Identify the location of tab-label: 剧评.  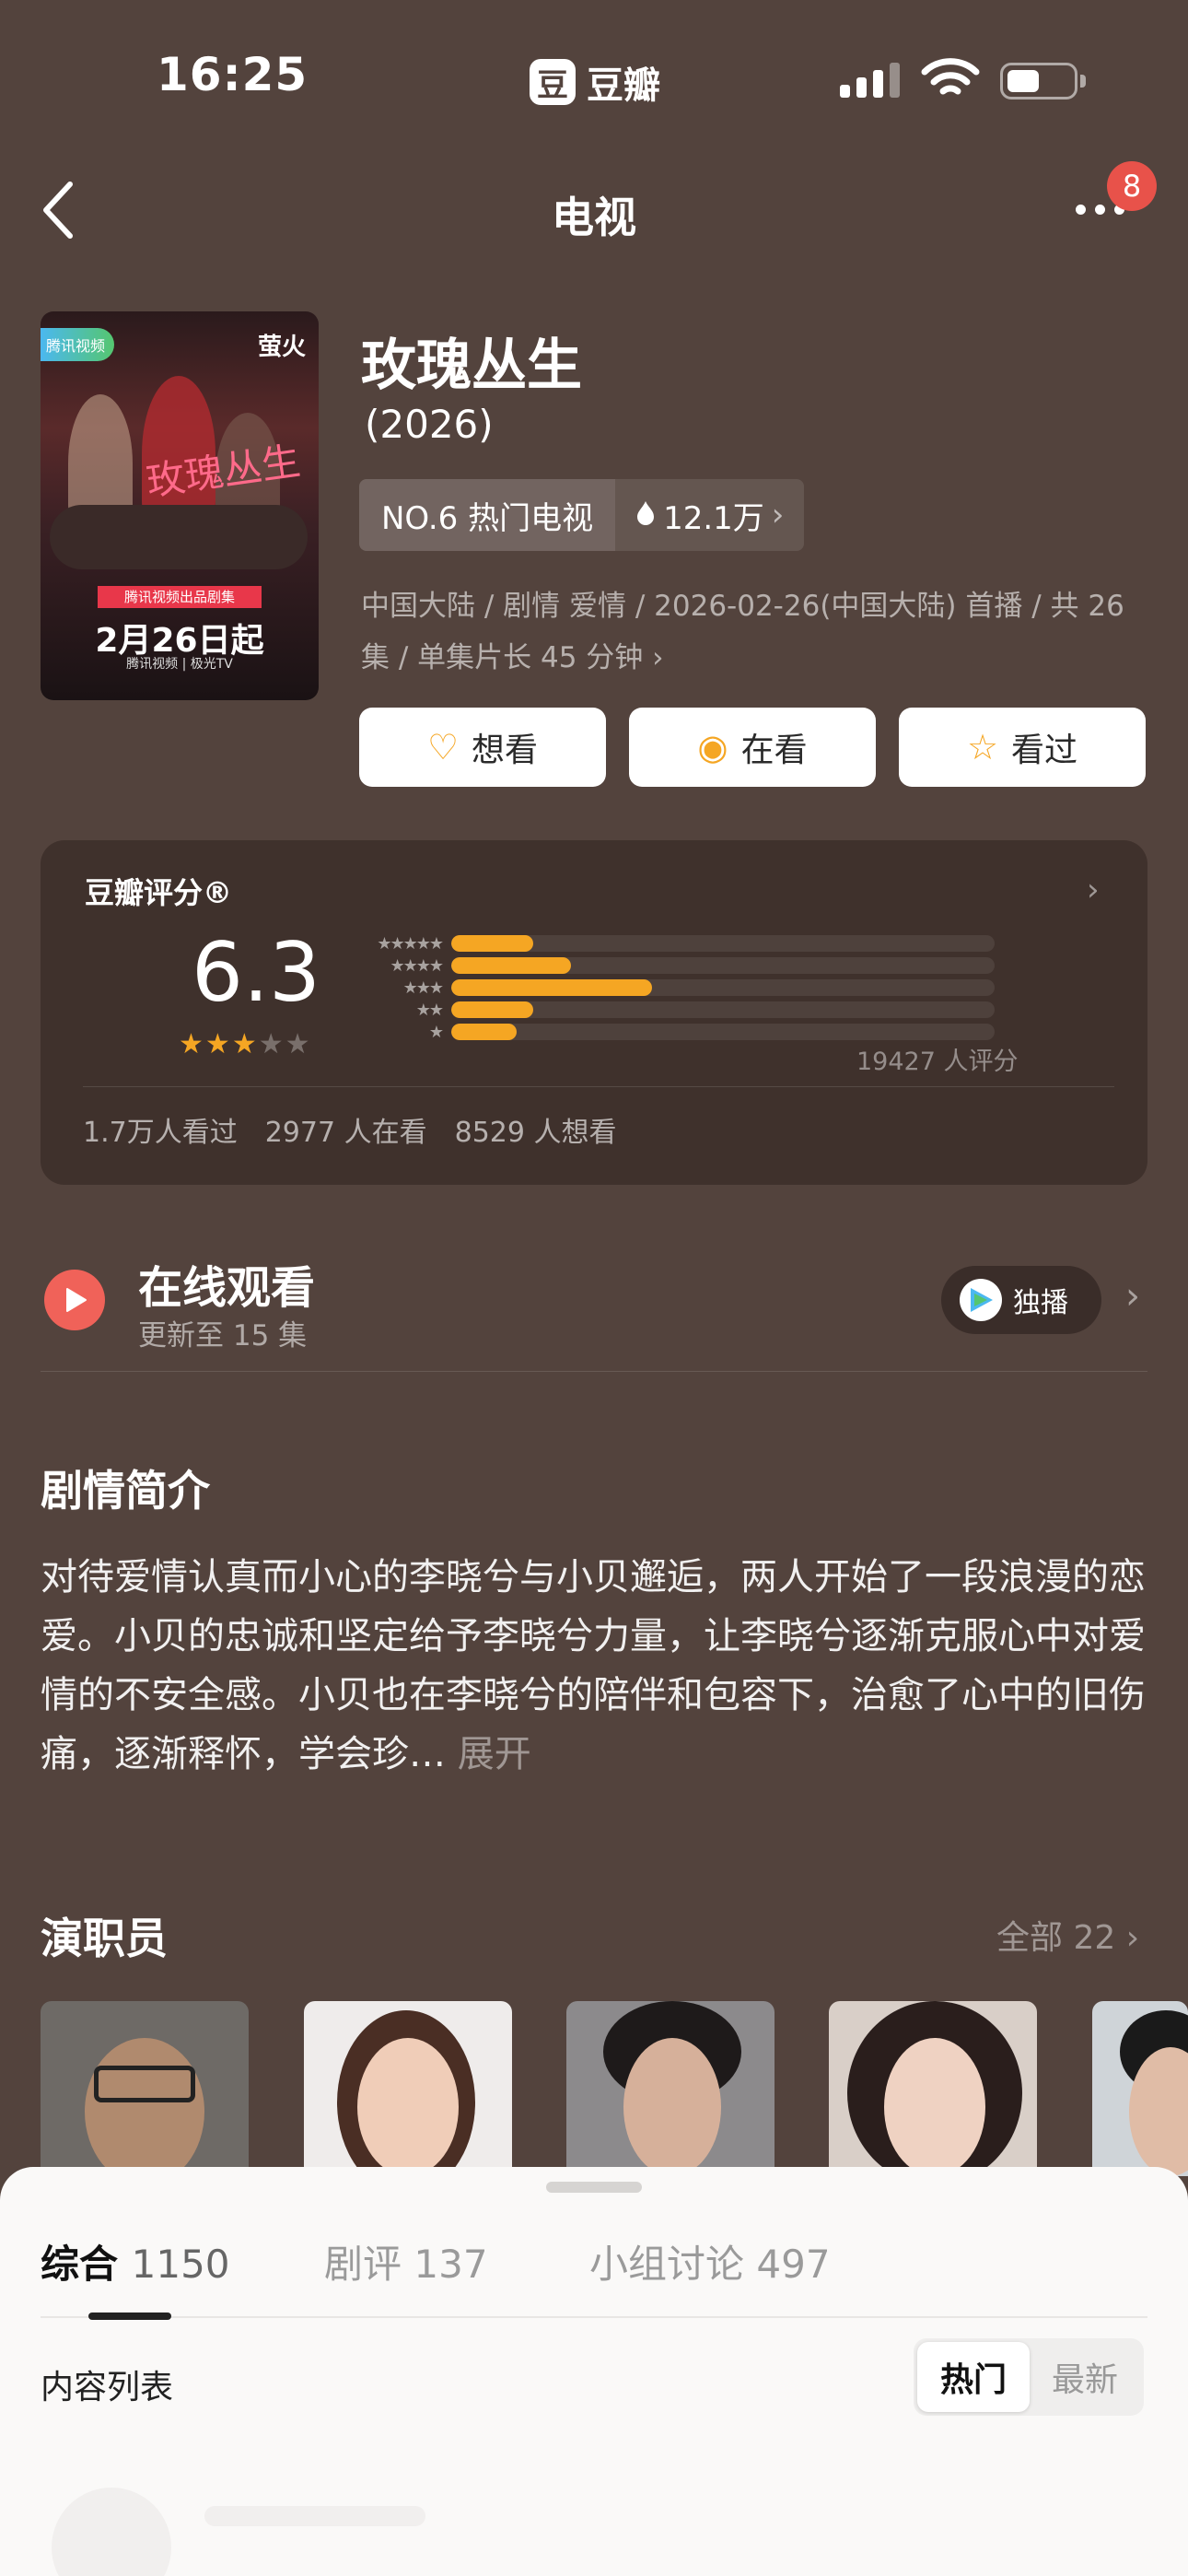
(363, 2264).